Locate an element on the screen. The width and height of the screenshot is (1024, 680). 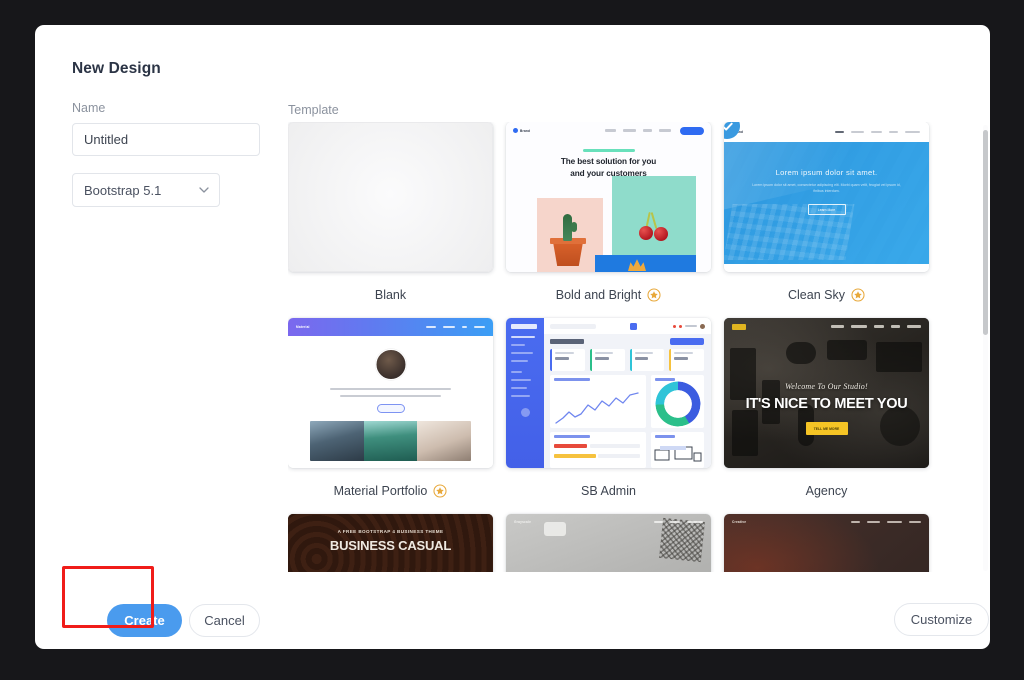
template-caption: Agency is located at coordinates (826, 491).